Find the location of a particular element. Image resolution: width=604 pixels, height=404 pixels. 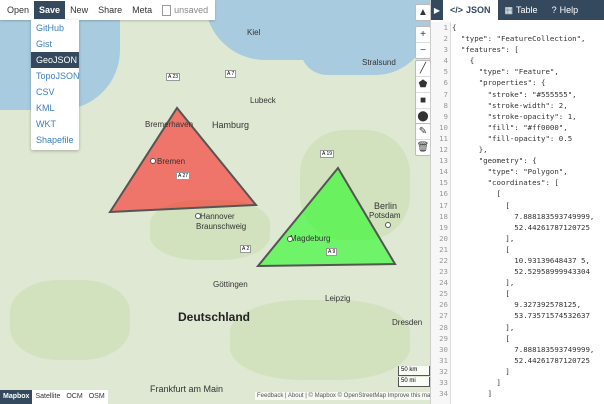

collapse-arrow-icon: ▶ is located at coordinates (437, 10).